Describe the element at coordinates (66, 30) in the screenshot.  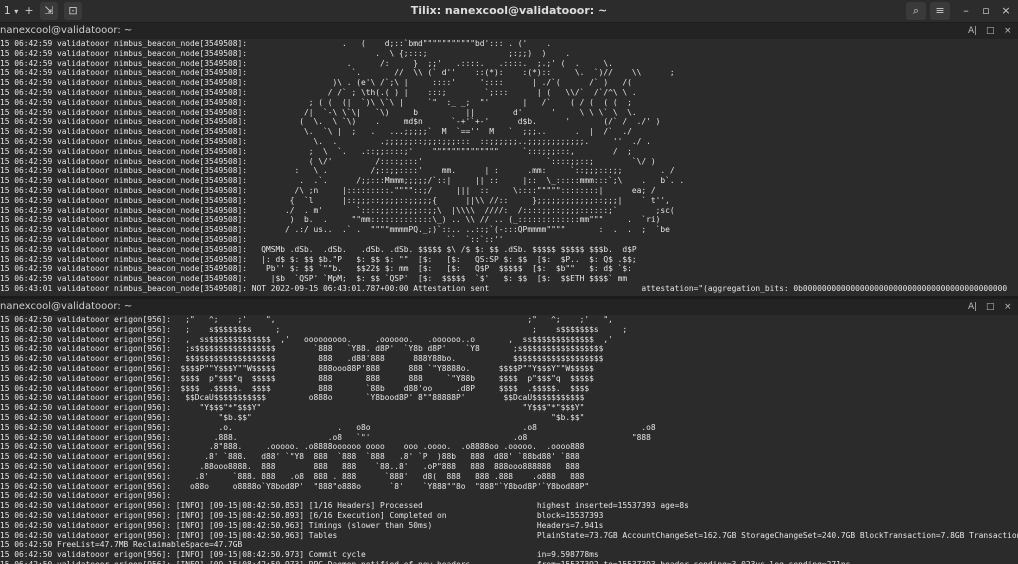
I see `top-pane-title: nanexcool@validatooor: ~` at that location.